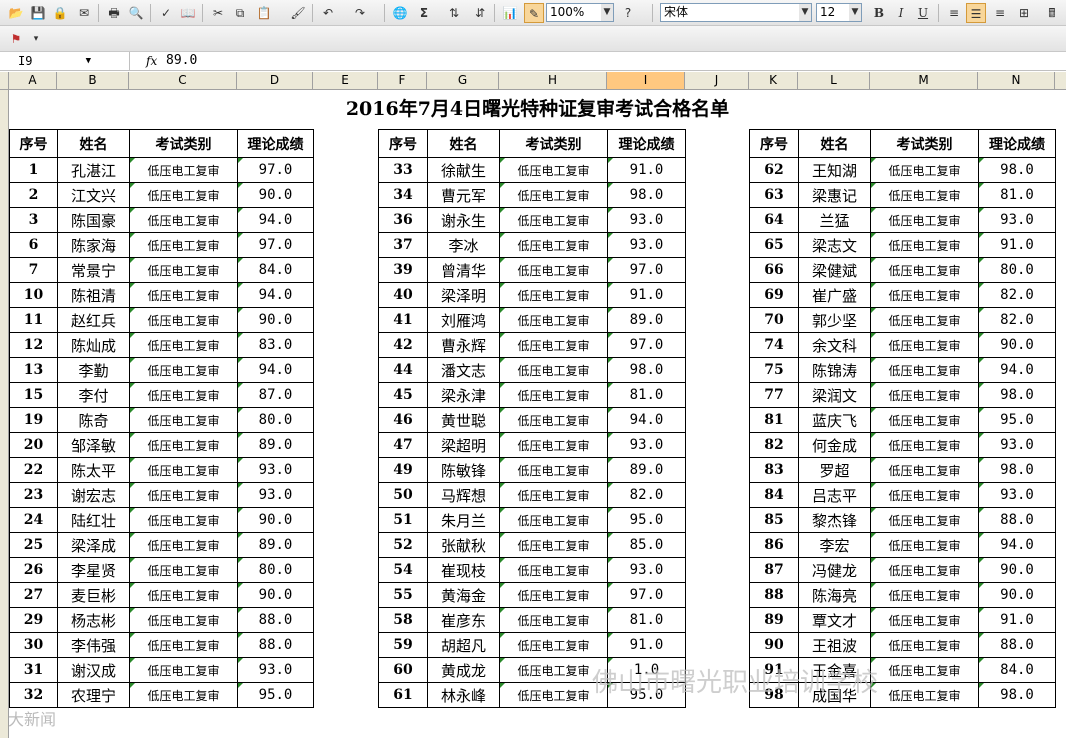 This screenshot has height=738, width=1066. Describe the element at coordinates (403, 645) in the screenshot. I see `seq-cell: 59` at that location.